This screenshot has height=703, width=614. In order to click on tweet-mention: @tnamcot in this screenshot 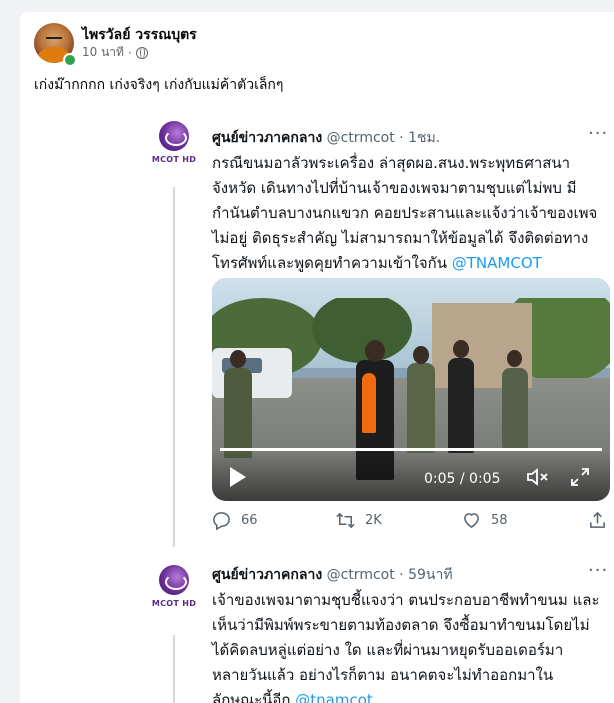, I will do `click(334, 697)`.